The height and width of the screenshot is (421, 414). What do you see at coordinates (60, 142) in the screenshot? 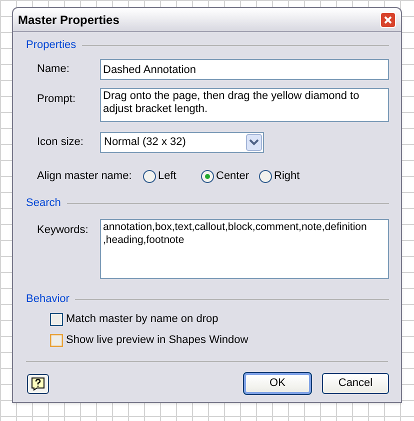
I see `field-label: Icon size:` at bounding box center [60, 142].